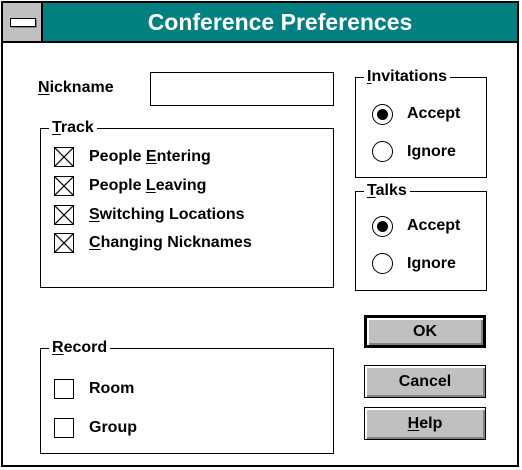  I want to click on changing-nicknames-label: Changing Nicknames, so click(170, 243).